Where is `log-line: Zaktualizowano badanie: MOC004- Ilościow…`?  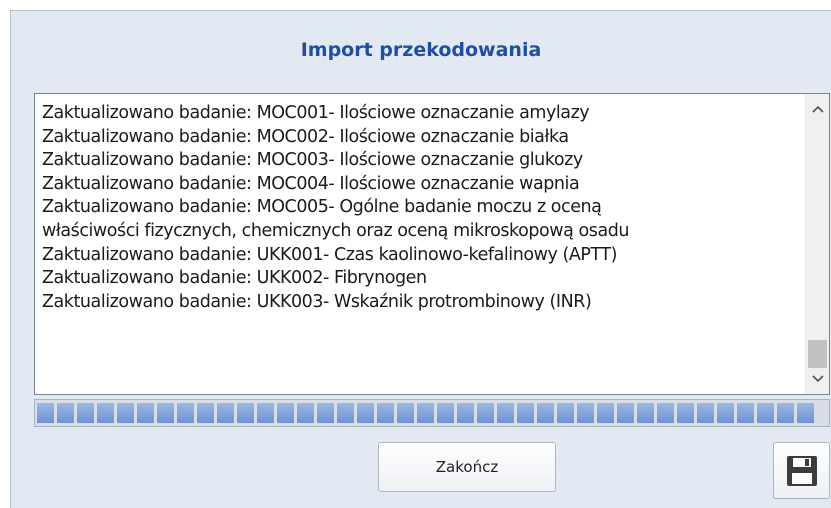
log-line: Zaktualizowano badanie: MOC004- Ilościow… is located at coordinates (311, 183).